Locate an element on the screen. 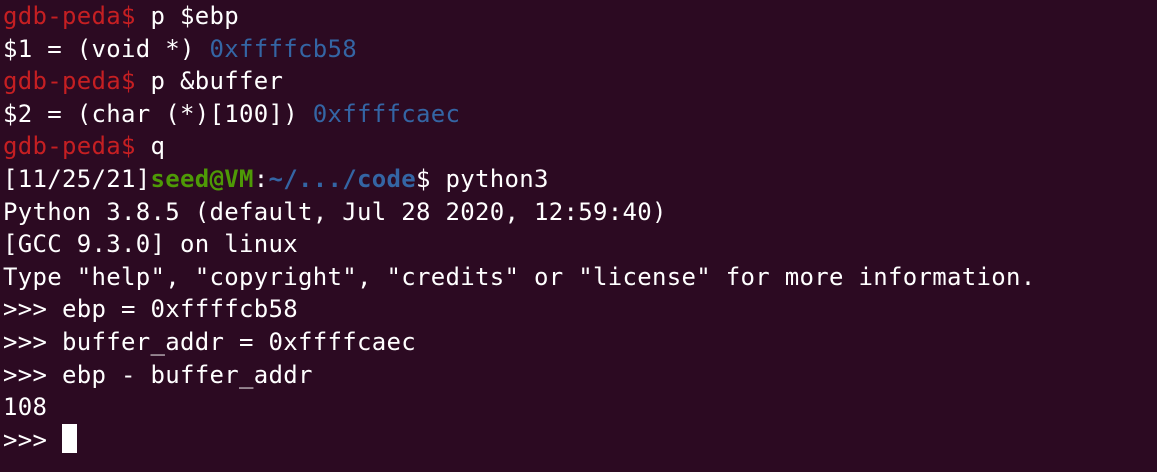  python-prompt: >>> is located at coordinates (32, 439).